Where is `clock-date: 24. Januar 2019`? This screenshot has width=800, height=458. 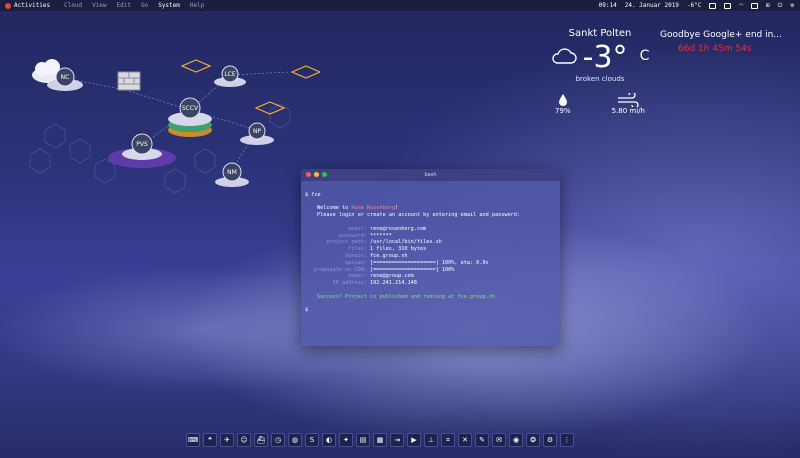
clock-date: 24. Januar 2019 is located at coordinates (652, 5).